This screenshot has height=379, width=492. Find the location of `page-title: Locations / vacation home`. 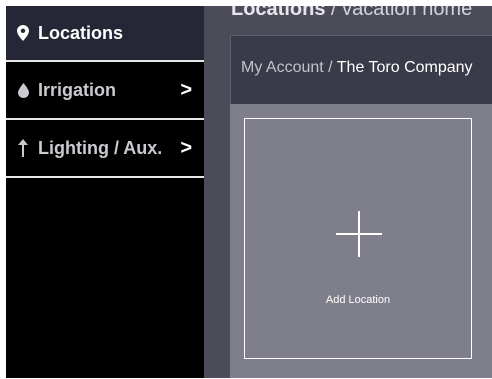

page-title: Locations / vacation home is located at coordinates (351, 13).